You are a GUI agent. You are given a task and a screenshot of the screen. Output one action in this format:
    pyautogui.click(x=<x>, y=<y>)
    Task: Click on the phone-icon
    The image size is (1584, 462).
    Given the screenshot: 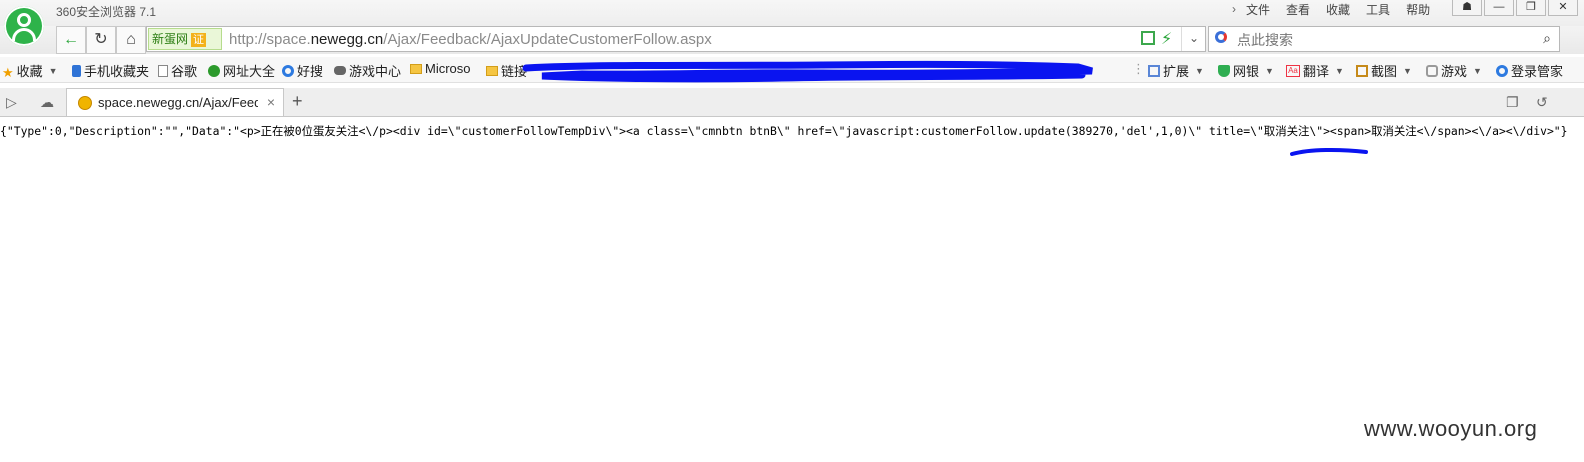 What is the action you would take?
    pyautogui.click(x=76, y=70)
    